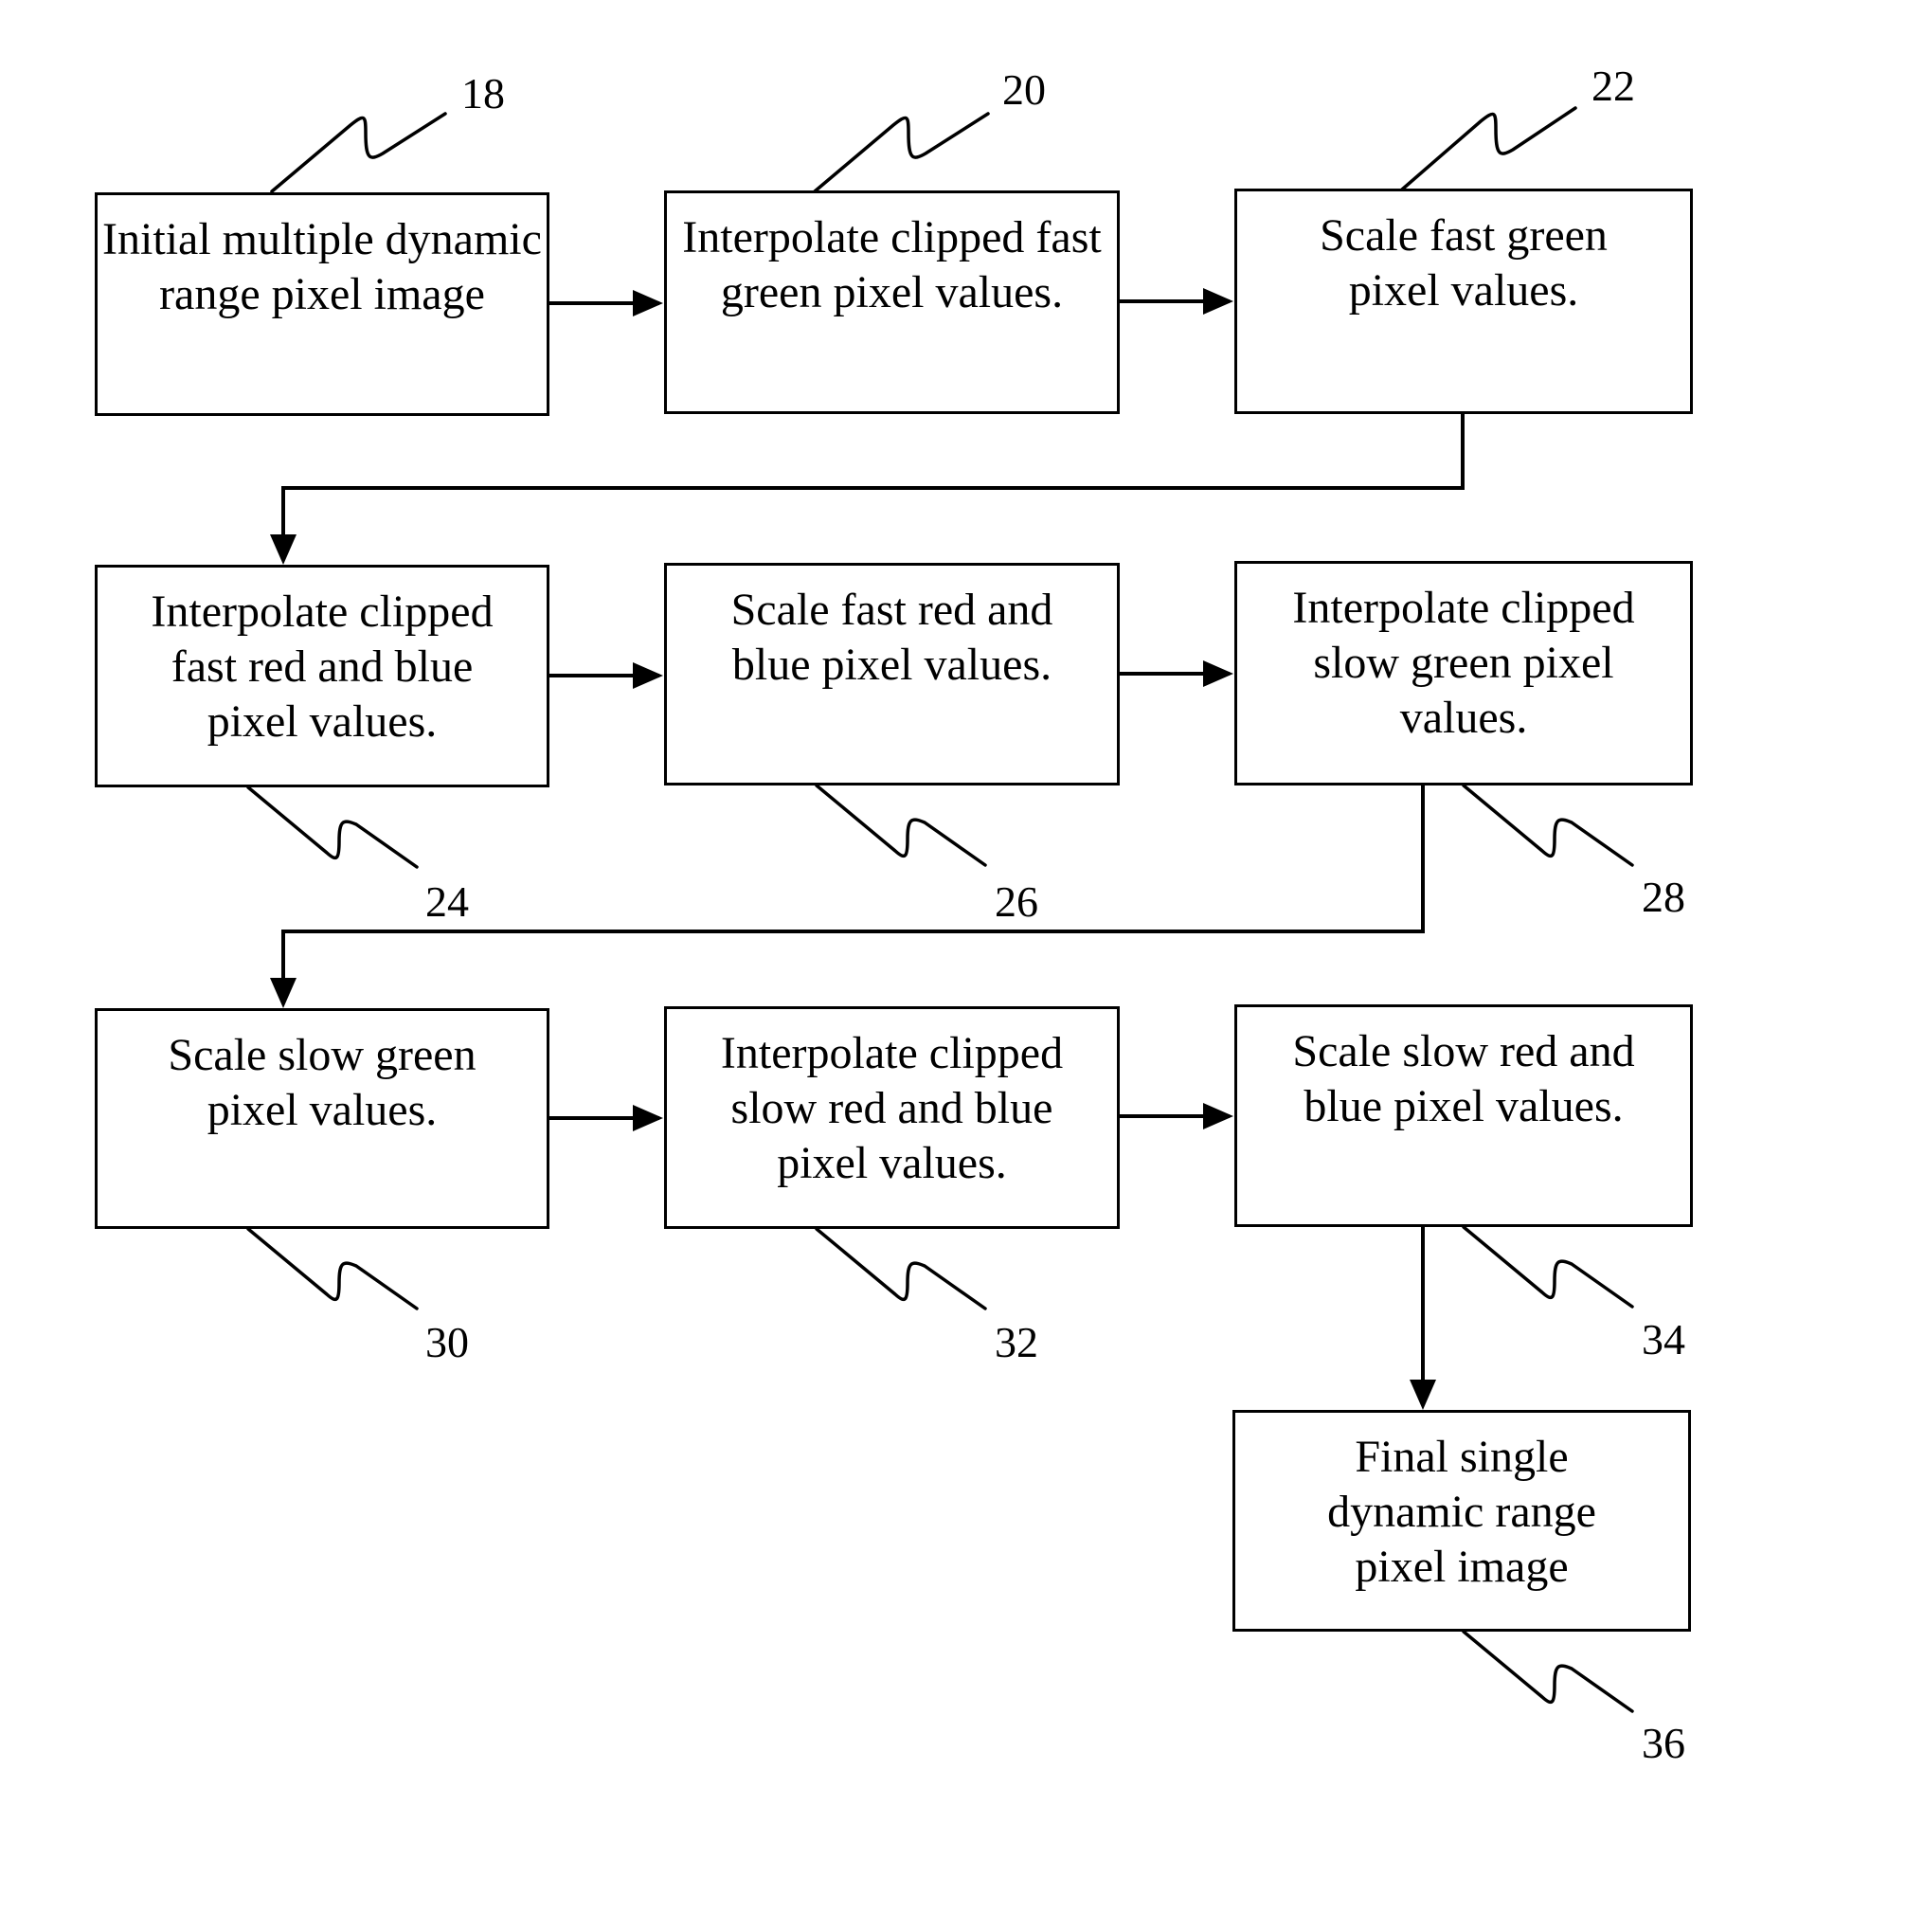  Describe the element at coordinates (1613, 86) in the screenshot. I see `ref-numeral-22: 22` at that location.